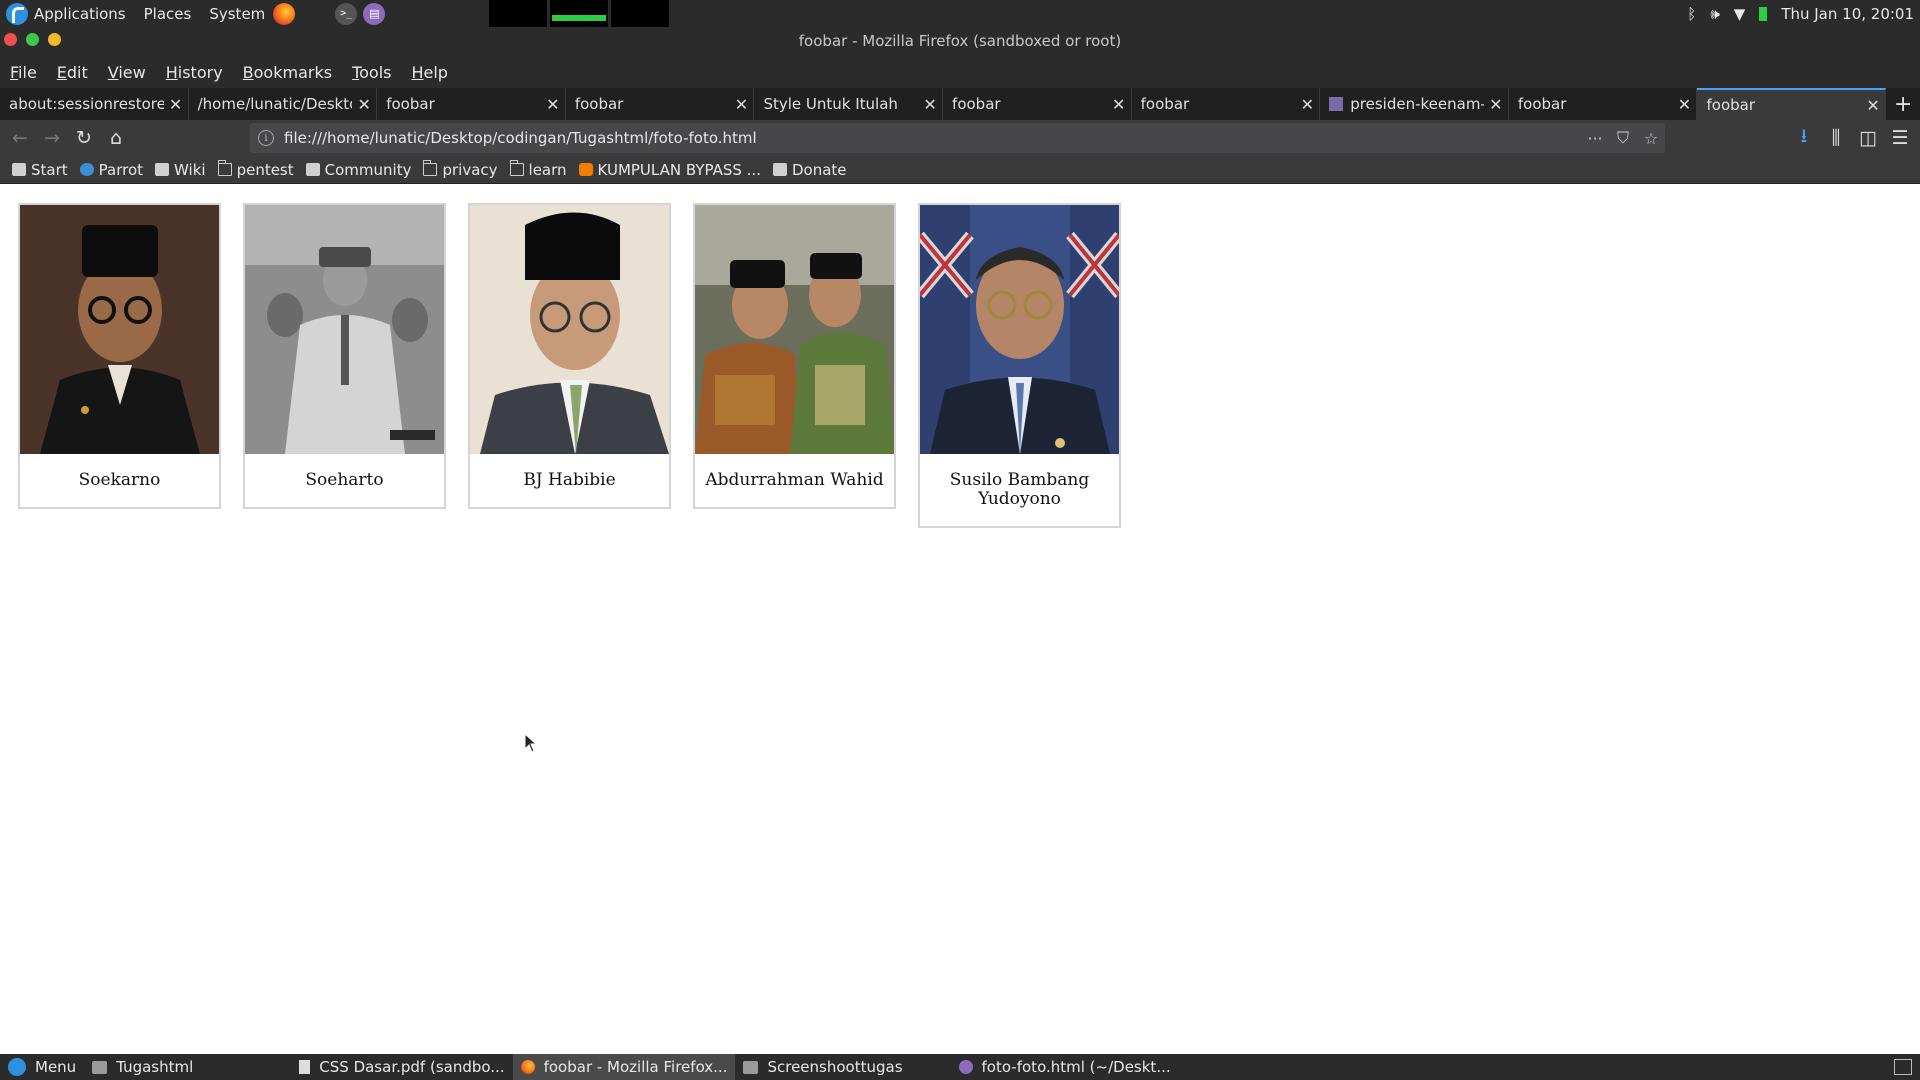  What do you see at coordinates (1651, 138) in the screenshot?
I see `bookmark-star-icon: ☆` at bounding box center [1651, 138].